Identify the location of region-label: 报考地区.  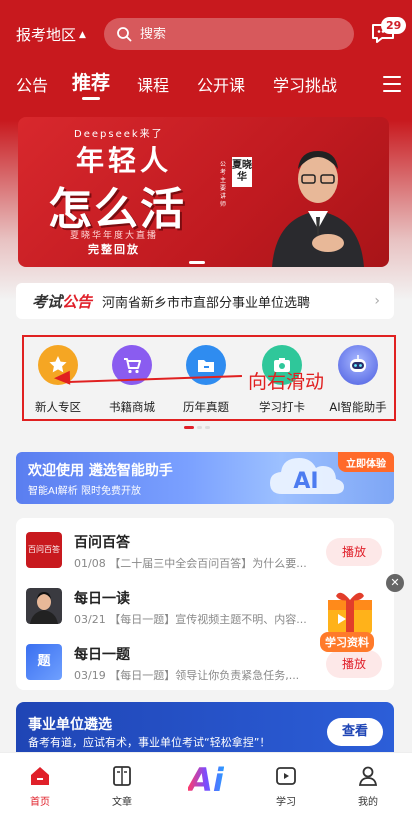
(46, 35).